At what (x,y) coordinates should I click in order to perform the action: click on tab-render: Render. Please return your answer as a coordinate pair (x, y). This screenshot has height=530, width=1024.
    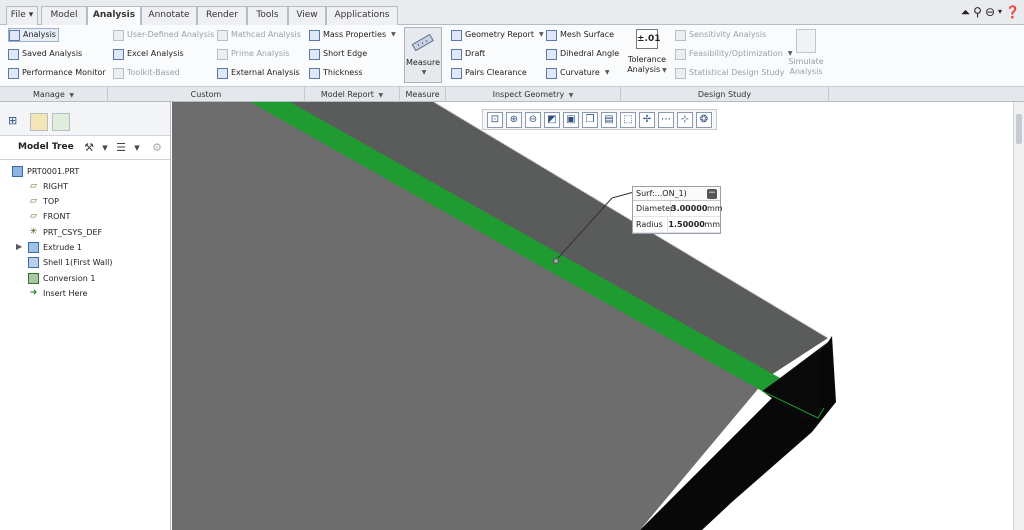
    Looking at the image, I should click on (222, 15).